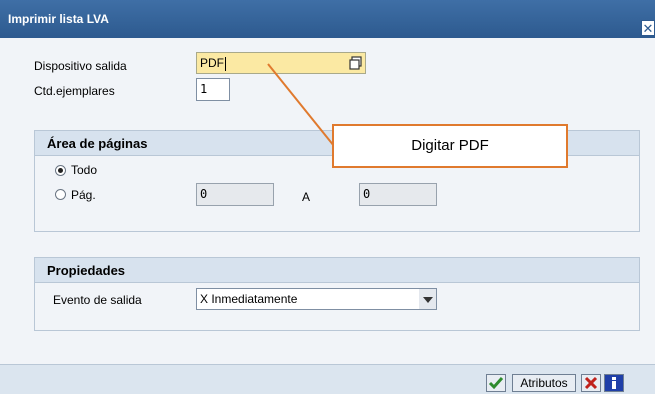  I want to click on copies-value: 1, so click(204, 89).